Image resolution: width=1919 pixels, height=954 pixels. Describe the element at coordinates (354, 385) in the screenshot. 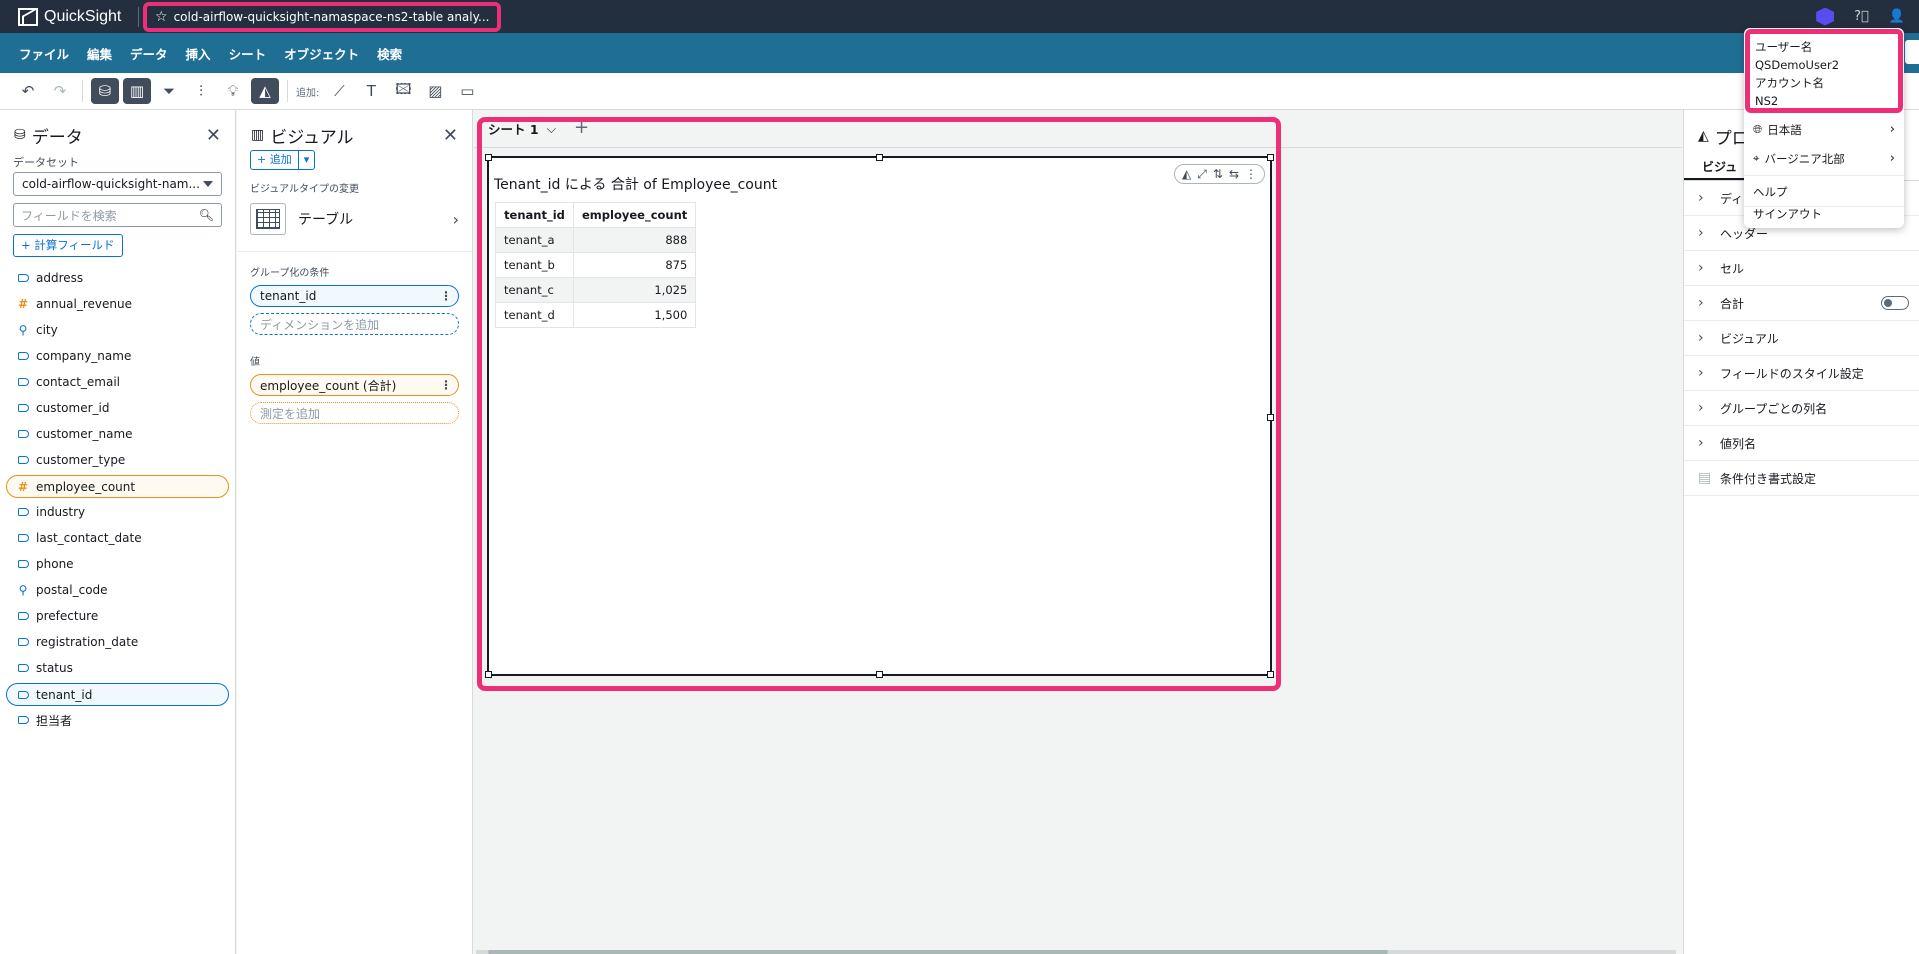

I see `value-field-pill: employee_count (合計) ⋮` at that location.